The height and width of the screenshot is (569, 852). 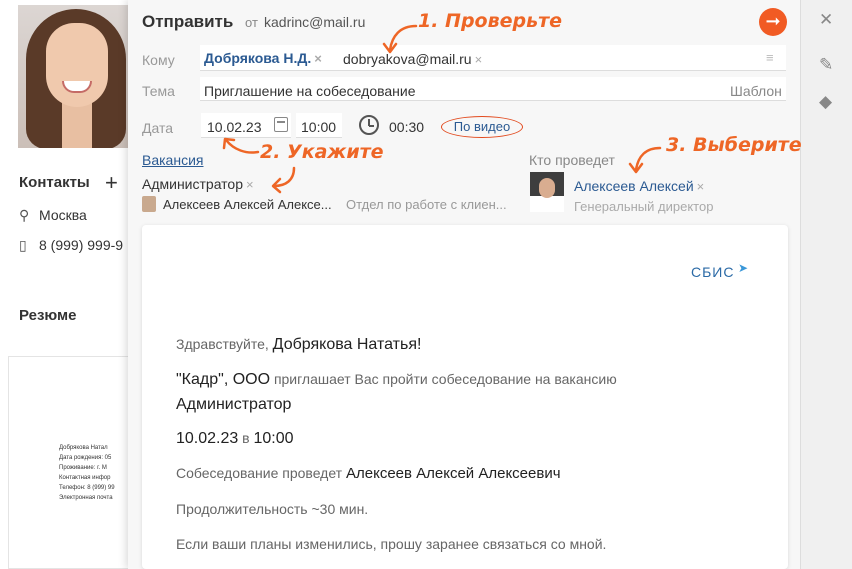 What do you see at coordinates (54, 182) in the screenshot?
I see `contacts-title: Контакты` at bounding box center [54, 182].